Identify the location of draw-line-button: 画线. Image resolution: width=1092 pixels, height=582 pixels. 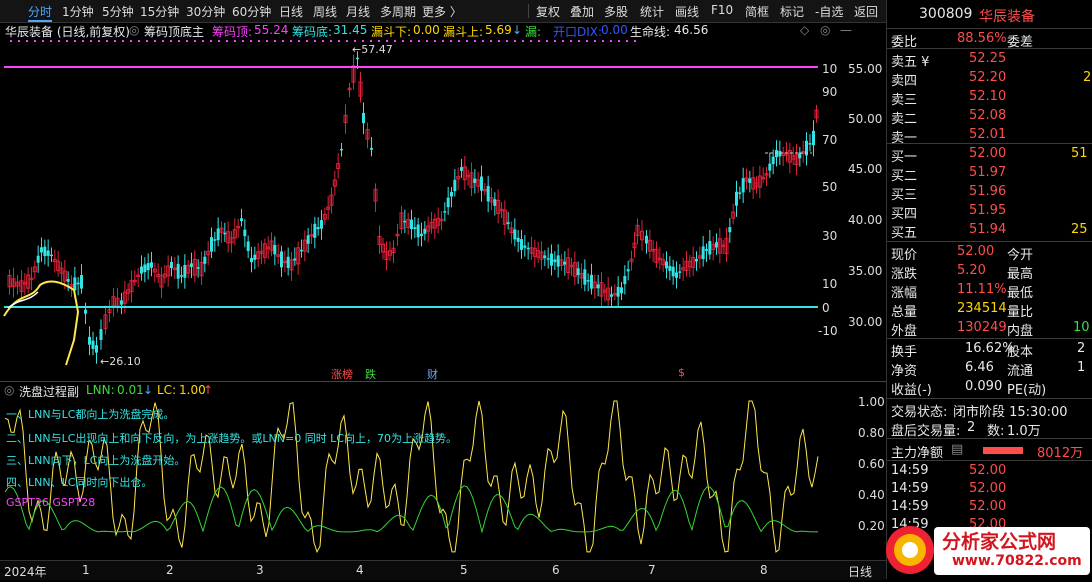
(687, 11).